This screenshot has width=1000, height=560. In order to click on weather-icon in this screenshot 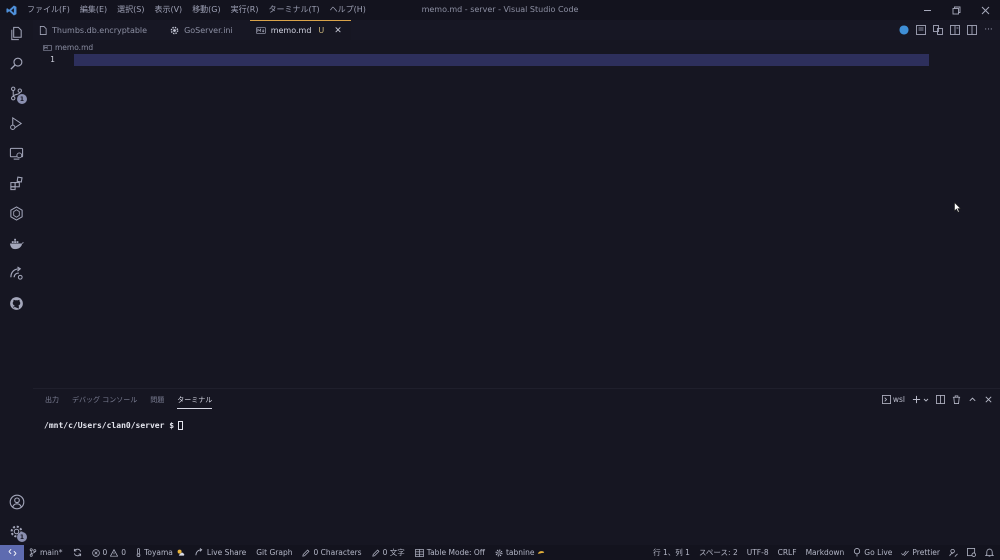, I will do `click(181, 552)`.